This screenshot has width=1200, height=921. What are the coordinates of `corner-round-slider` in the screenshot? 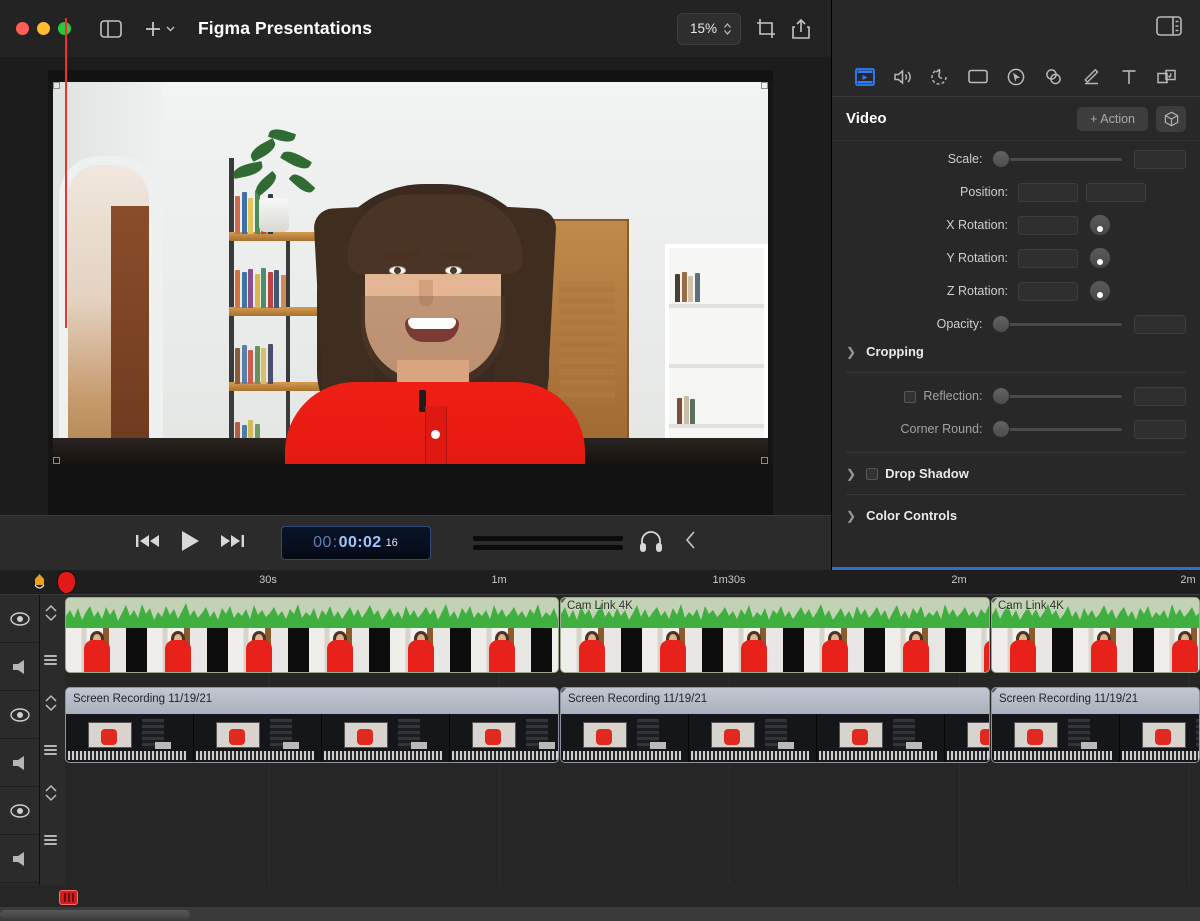 It's located at (1057, 429).